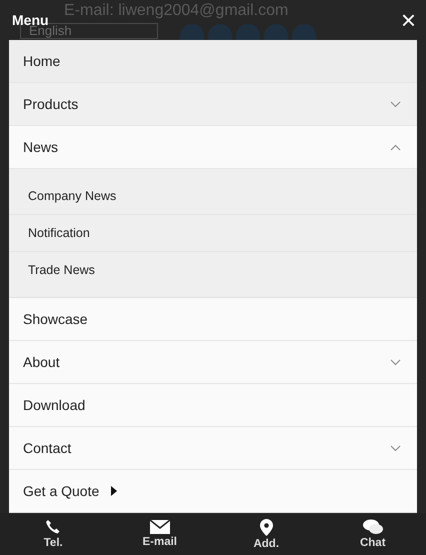  I want to click on menu-item-label: Contact, so click(47, 448).